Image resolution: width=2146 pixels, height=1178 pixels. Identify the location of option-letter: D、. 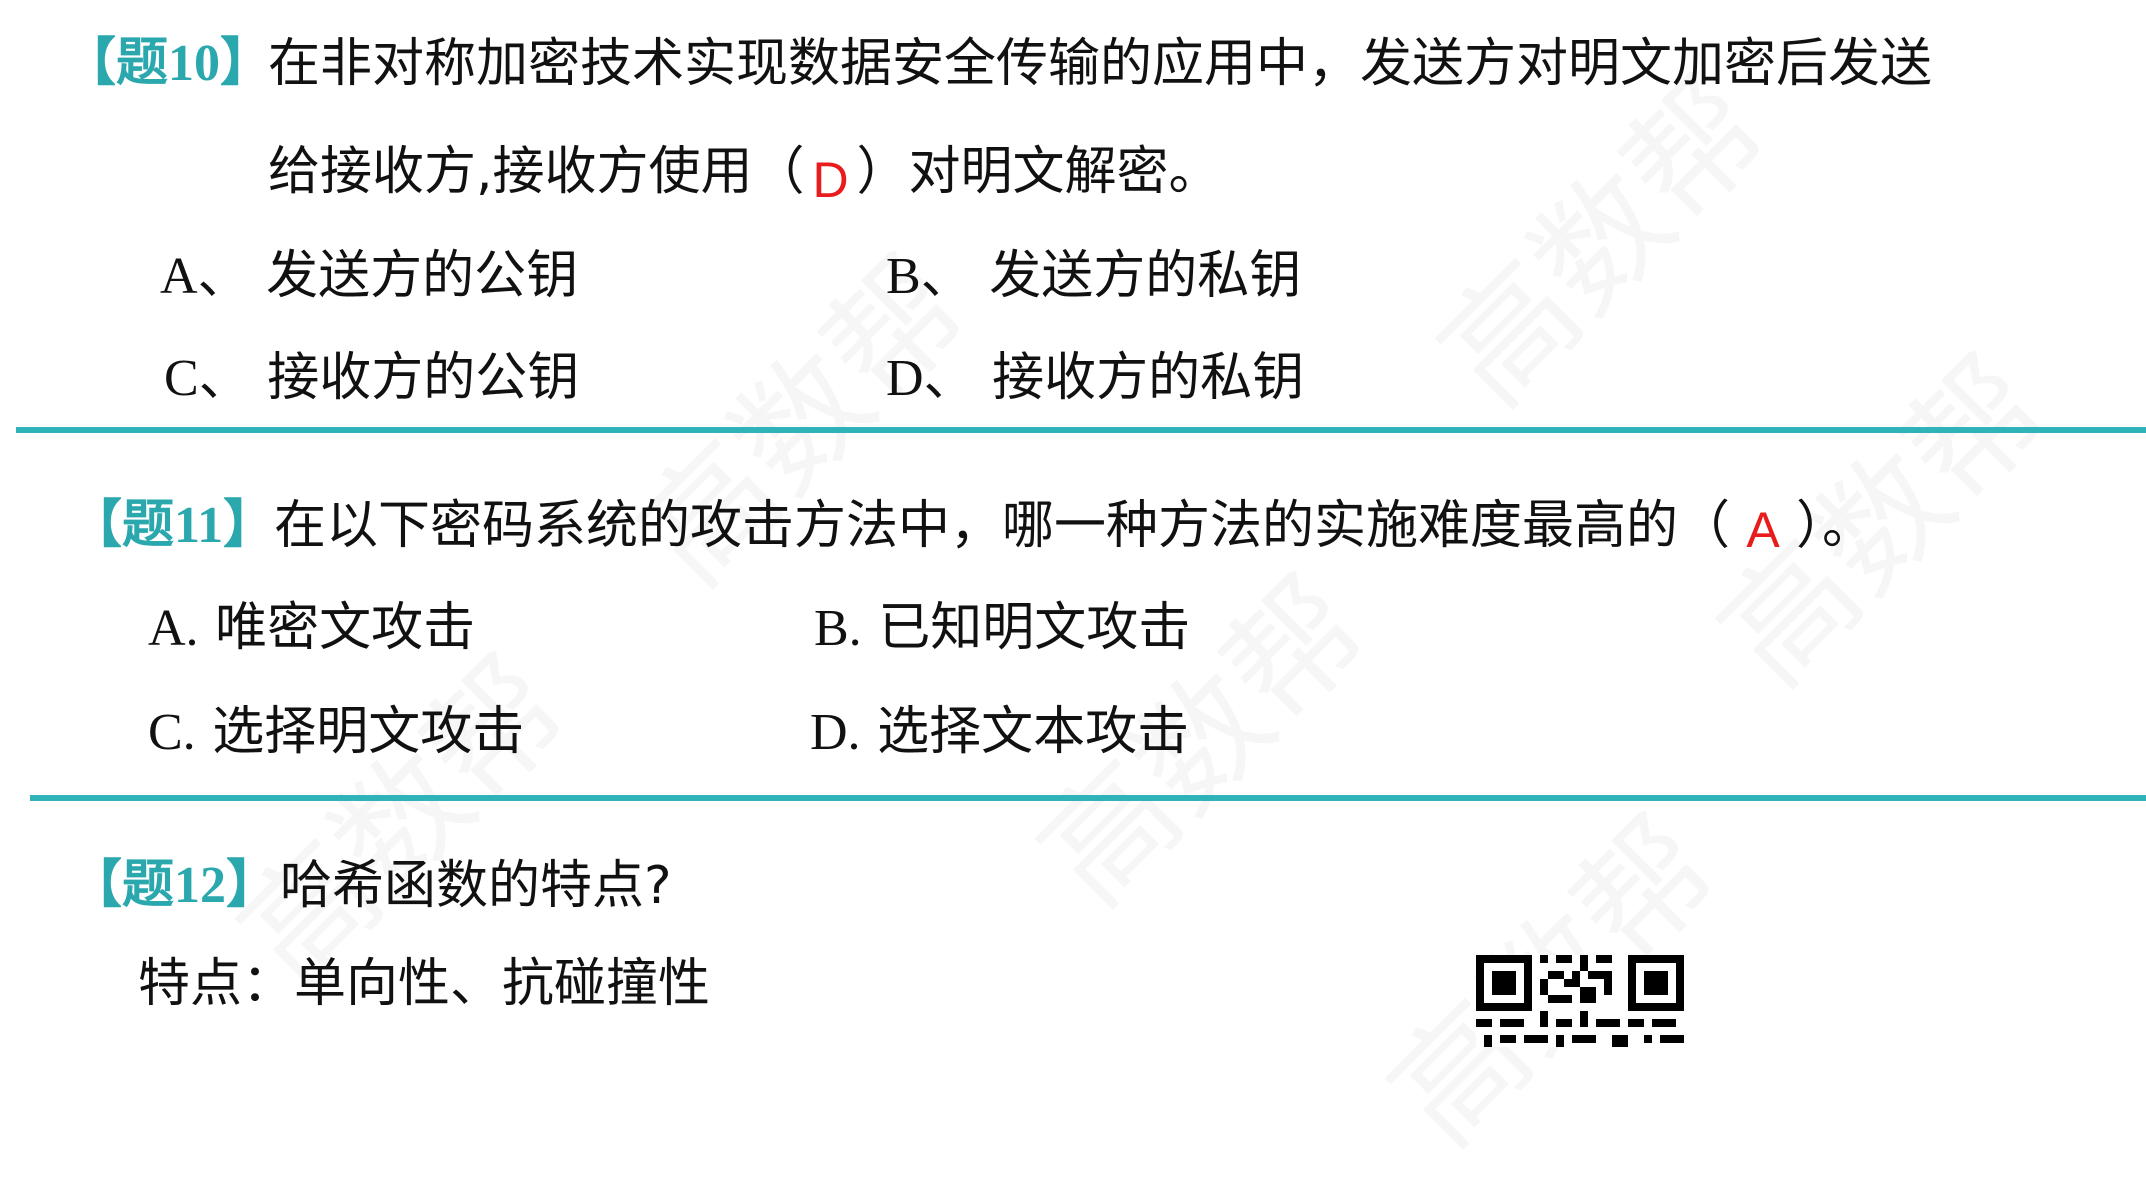
(931, 378).